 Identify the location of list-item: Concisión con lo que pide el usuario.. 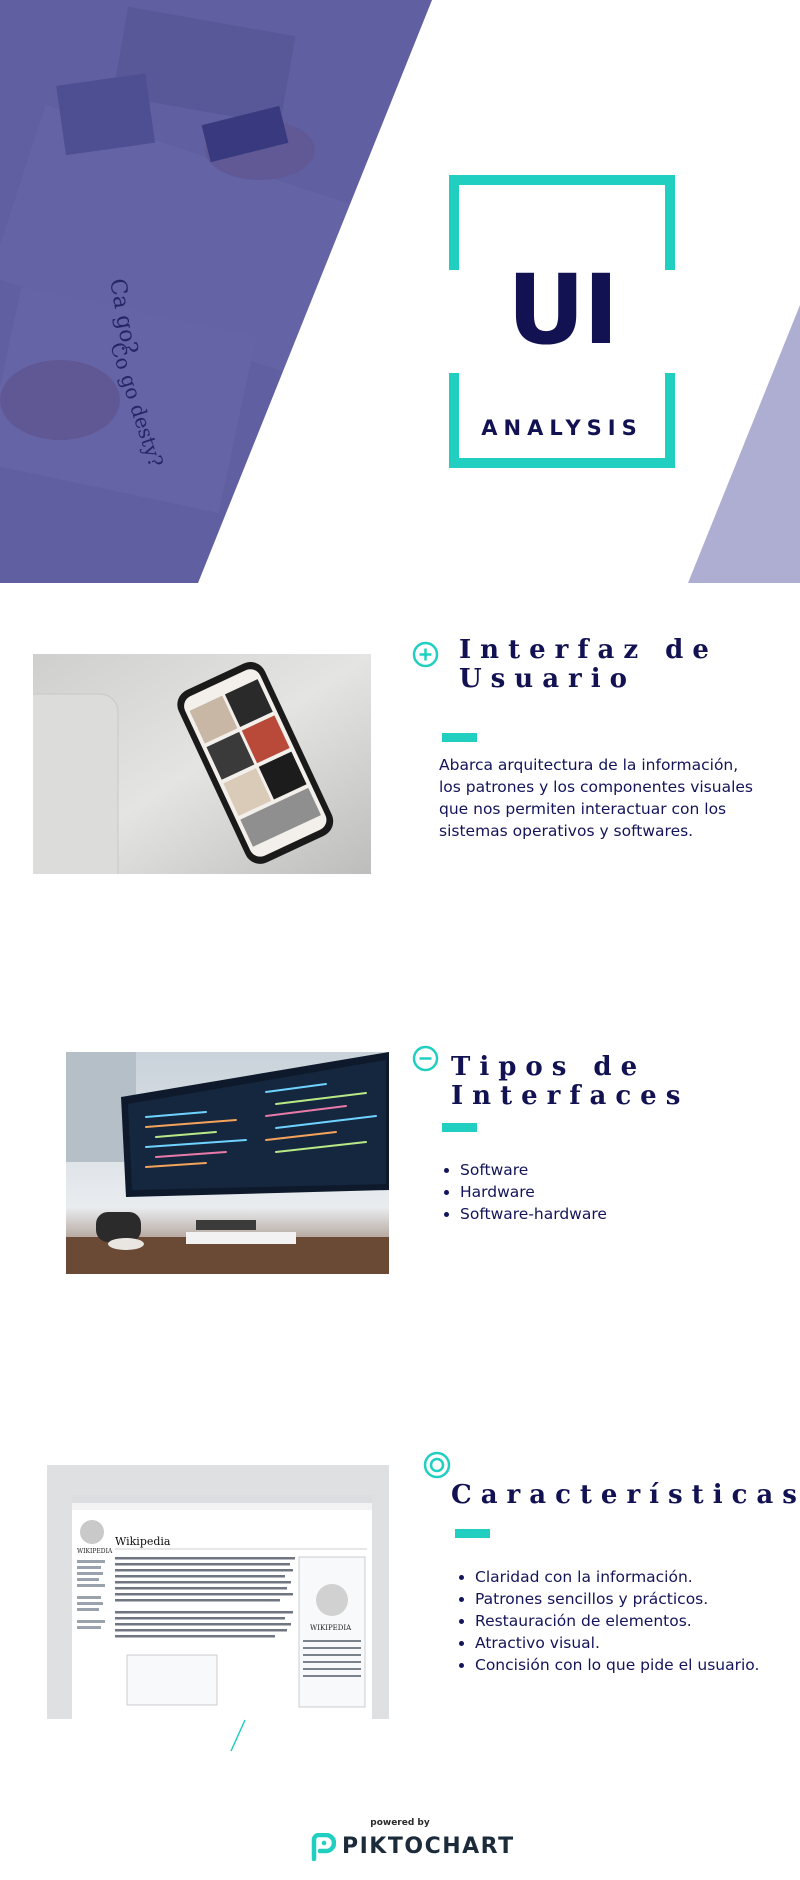
(617, 1665).